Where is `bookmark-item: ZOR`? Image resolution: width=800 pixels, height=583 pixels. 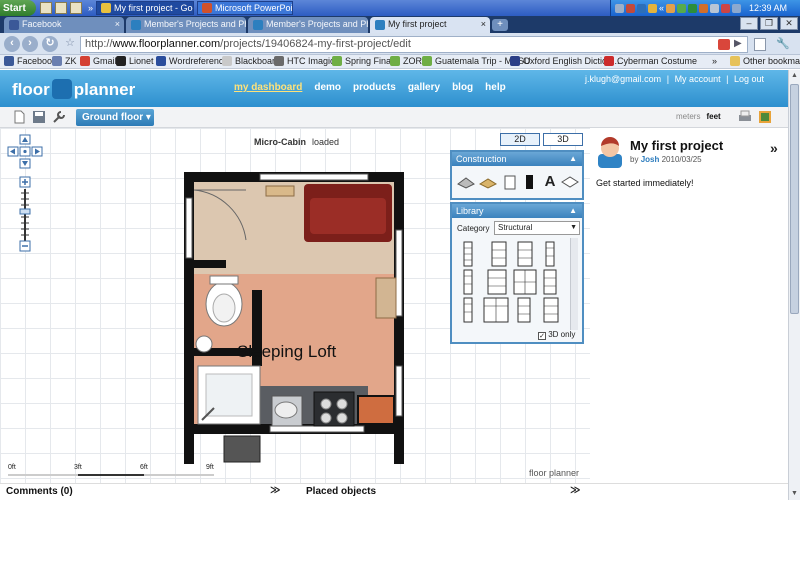 bookmark-item: ZOR is located at coordinates (406, 61).